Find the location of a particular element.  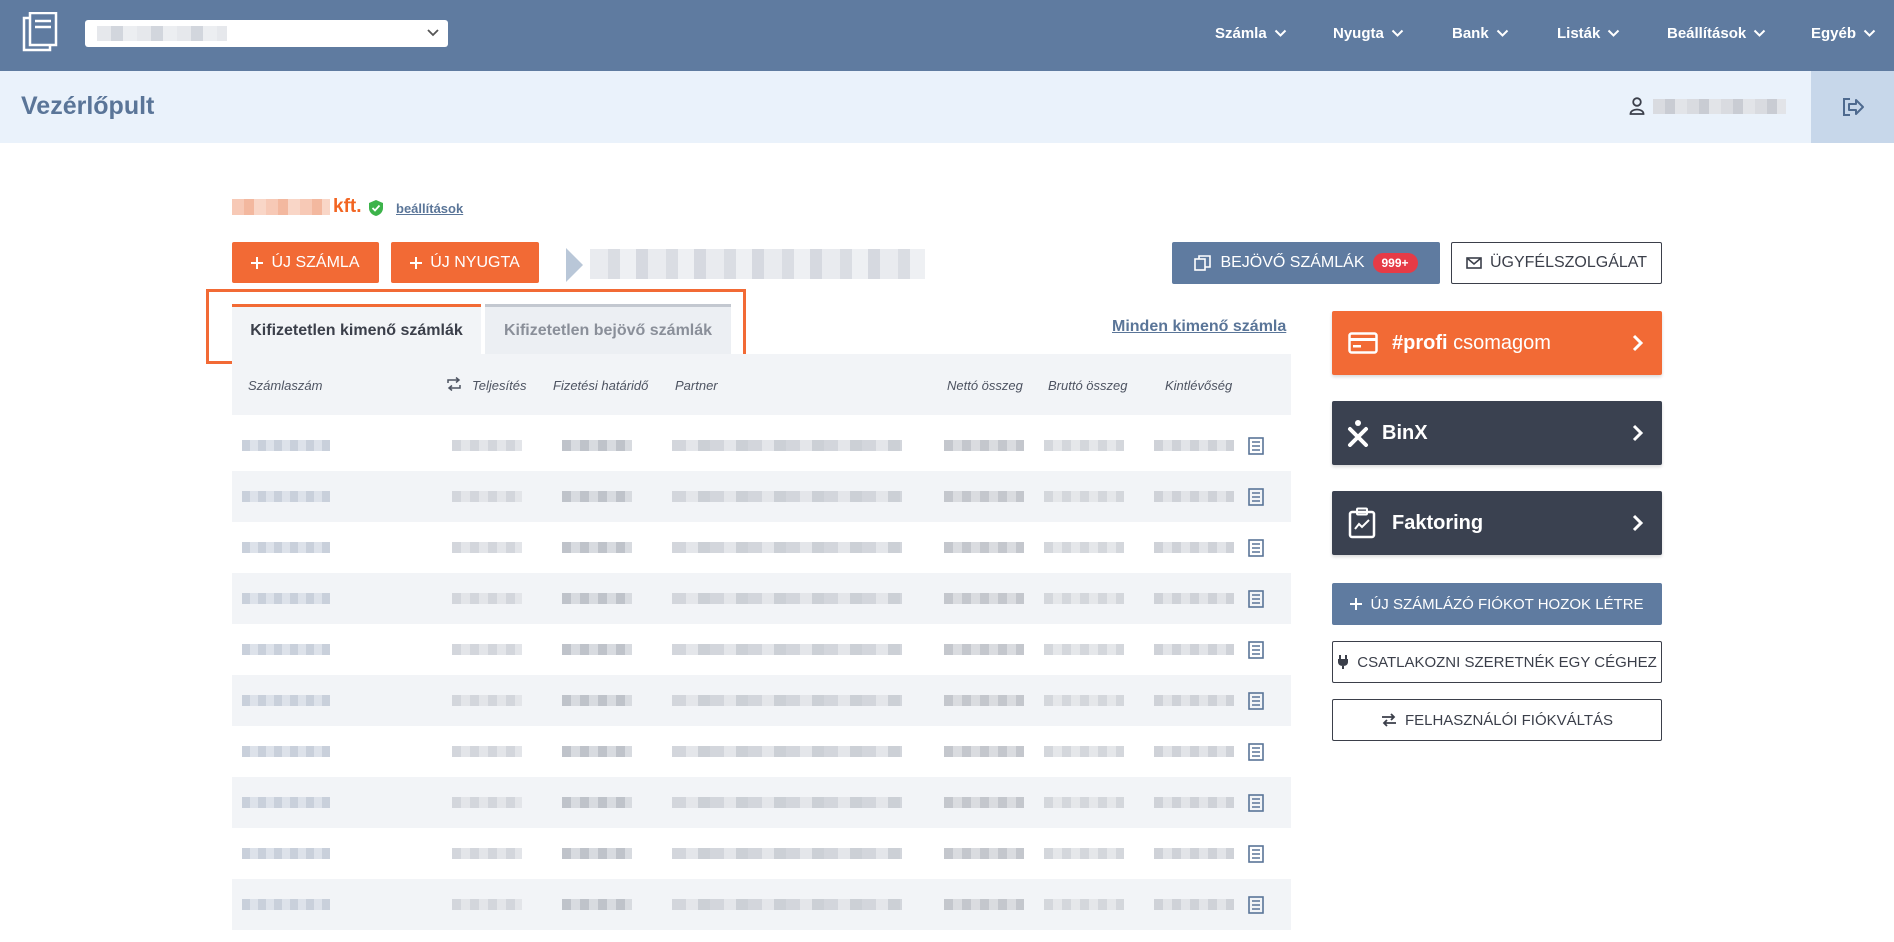

nav-menu-beallitasok: Beállítások is located at coordinates (1716, 33).